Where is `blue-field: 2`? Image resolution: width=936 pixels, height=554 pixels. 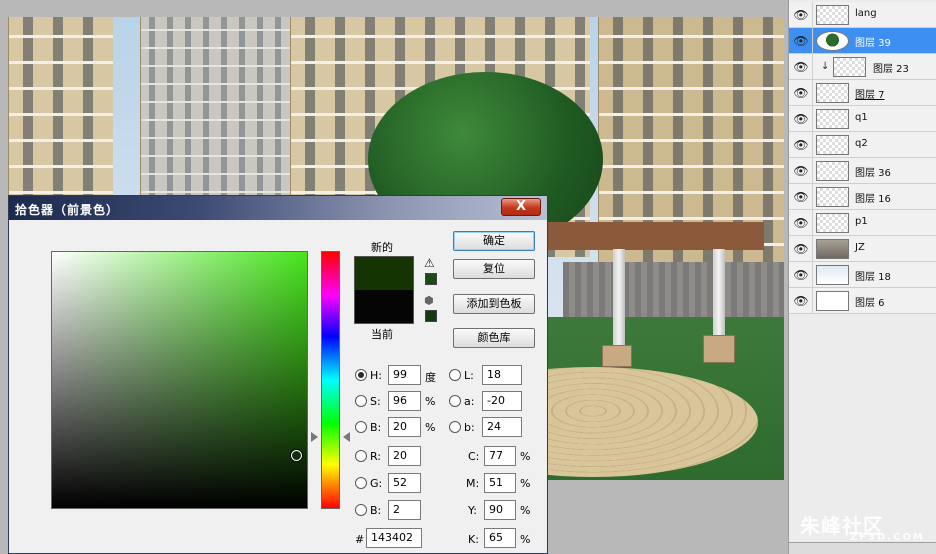 blue-field: 2 is located at coordinates (404, 510).